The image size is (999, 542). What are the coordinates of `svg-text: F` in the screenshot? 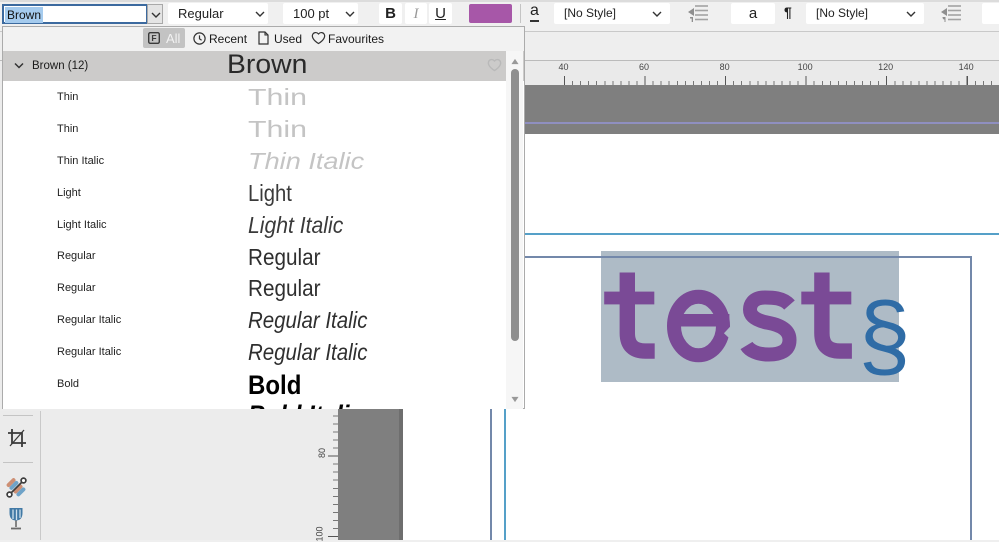 It's located at (153, 38).